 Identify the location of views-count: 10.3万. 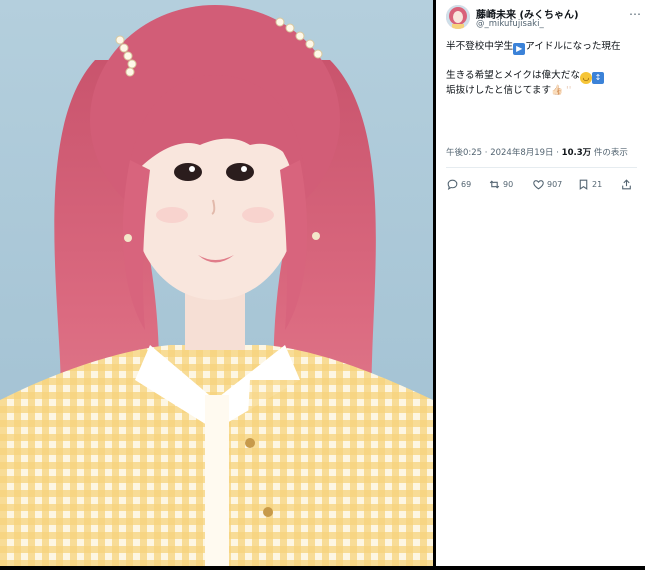
(576, 153).